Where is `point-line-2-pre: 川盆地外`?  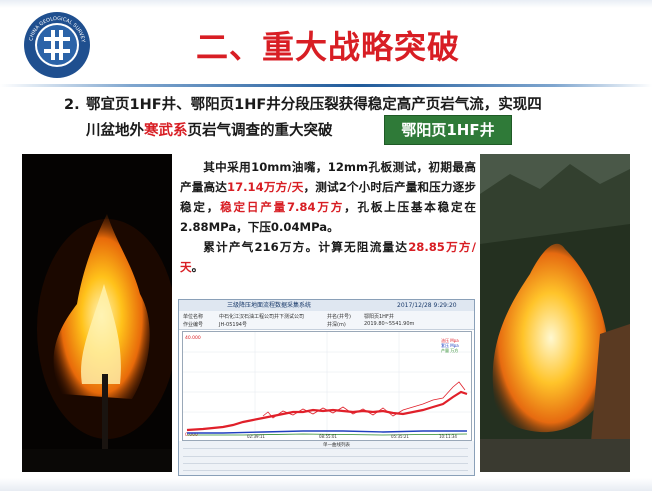 point-line-2-pre: 川盆地外 is located at coordinates (115, 131).